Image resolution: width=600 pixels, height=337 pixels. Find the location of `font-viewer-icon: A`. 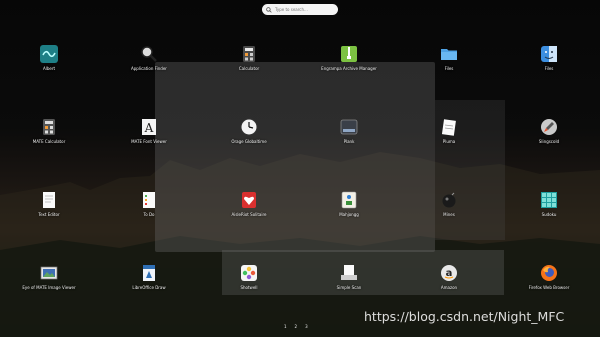

font-viewer-icon: A is located at coordinates (149, 127).